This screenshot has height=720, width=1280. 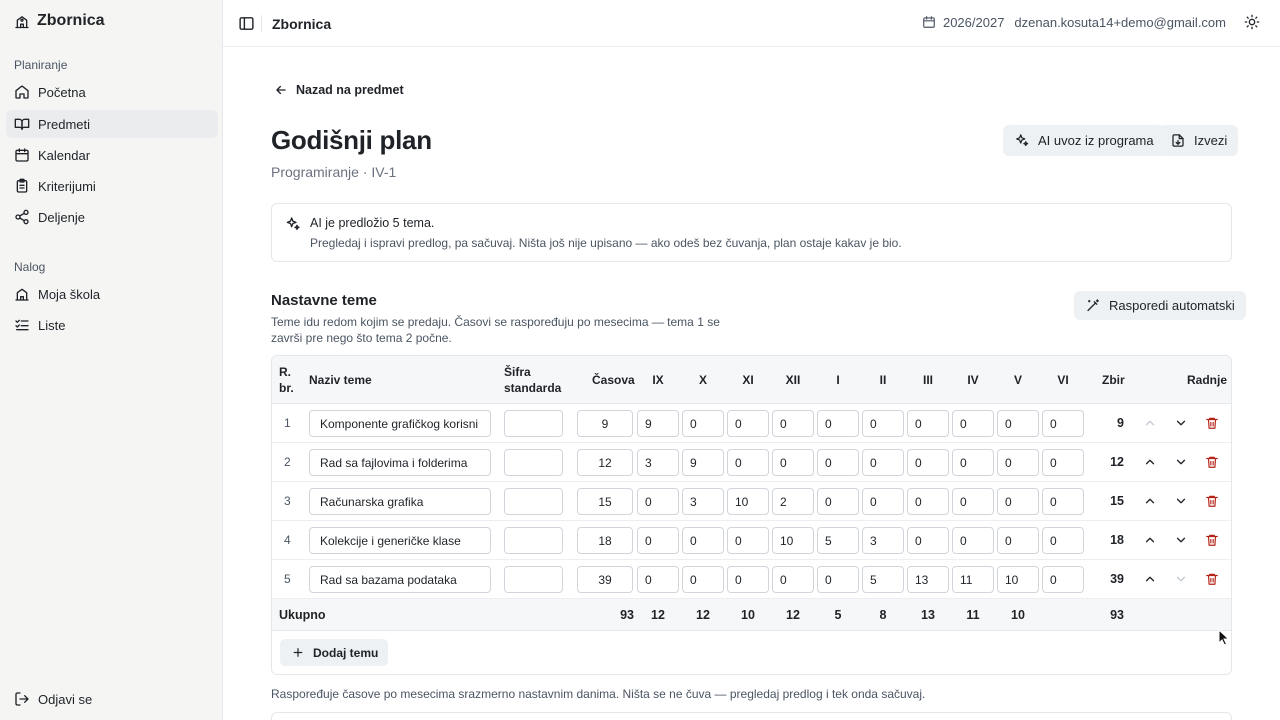 What do you see at coordinates (400, 540) in the screenshot?
I see `topic-name-input: Kolekcije i generičke klase` at bounding box center [400, 540].